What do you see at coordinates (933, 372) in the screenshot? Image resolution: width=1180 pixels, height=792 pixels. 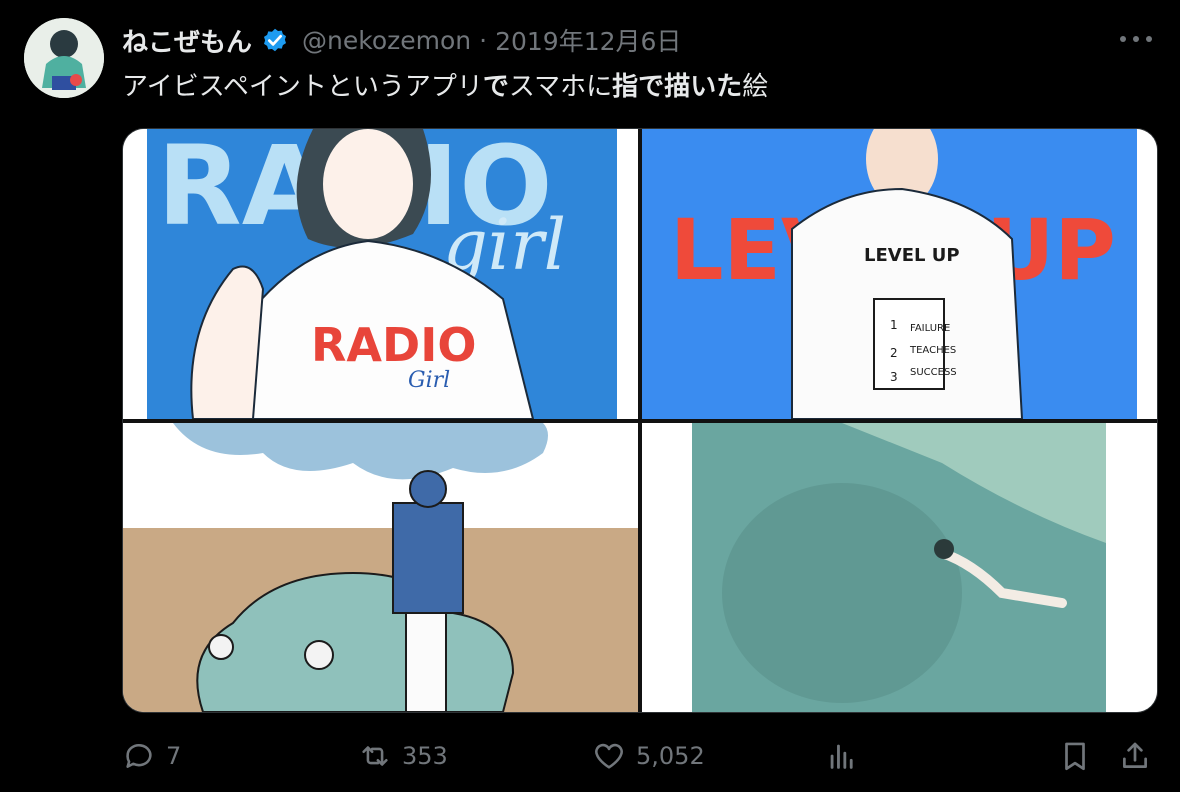 I see `shirt-success-text: SUCCESS` at bounding box center [933, 372].